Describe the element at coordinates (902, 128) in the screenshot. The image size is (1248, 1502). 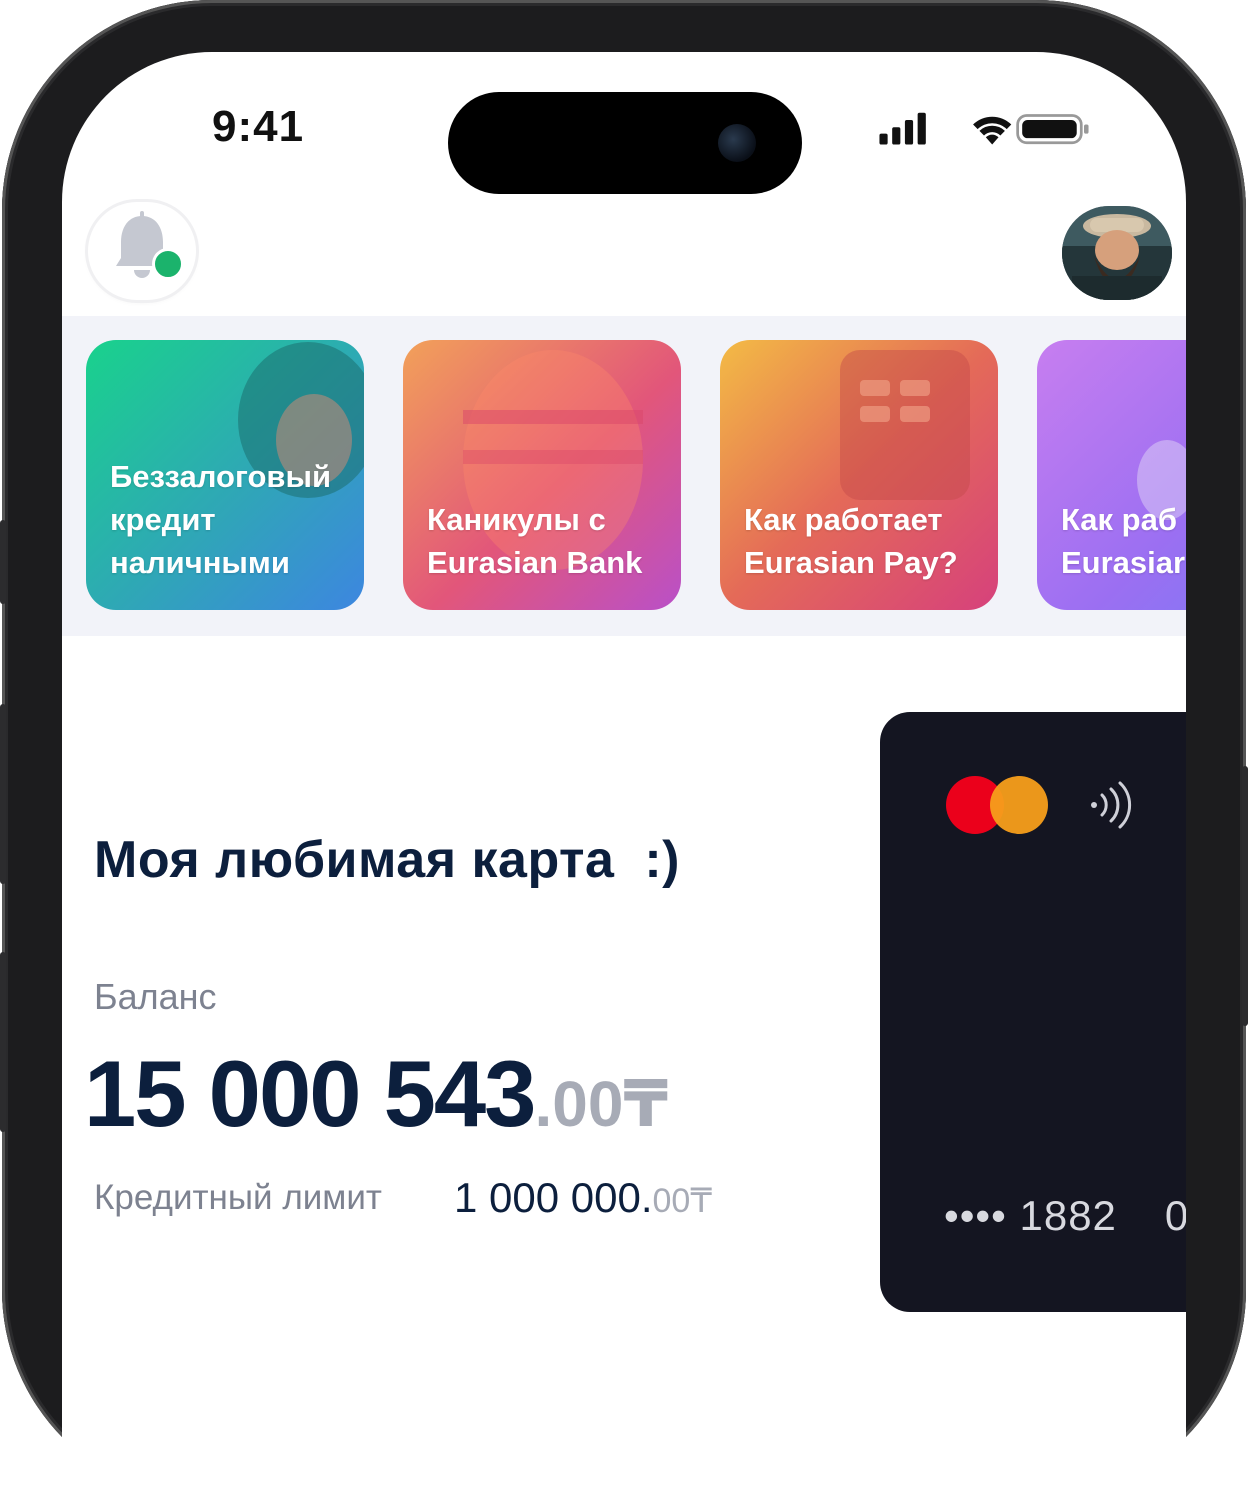
I see `cellular-signal-icon` at that location.